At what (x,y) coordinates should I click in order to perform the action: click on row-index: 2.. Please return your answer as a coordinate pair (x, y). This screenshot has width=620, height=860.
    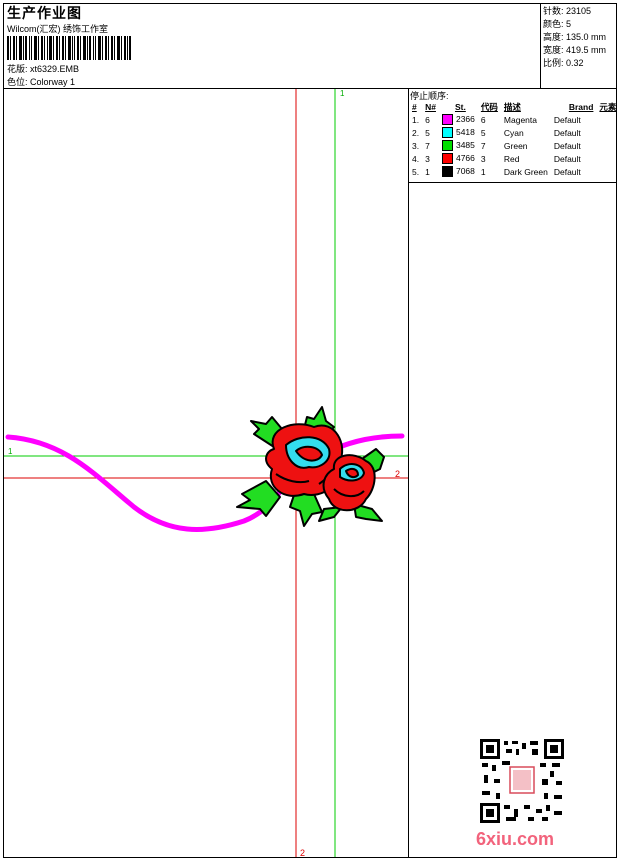
    Looking at the image, I should click on (416, 132).